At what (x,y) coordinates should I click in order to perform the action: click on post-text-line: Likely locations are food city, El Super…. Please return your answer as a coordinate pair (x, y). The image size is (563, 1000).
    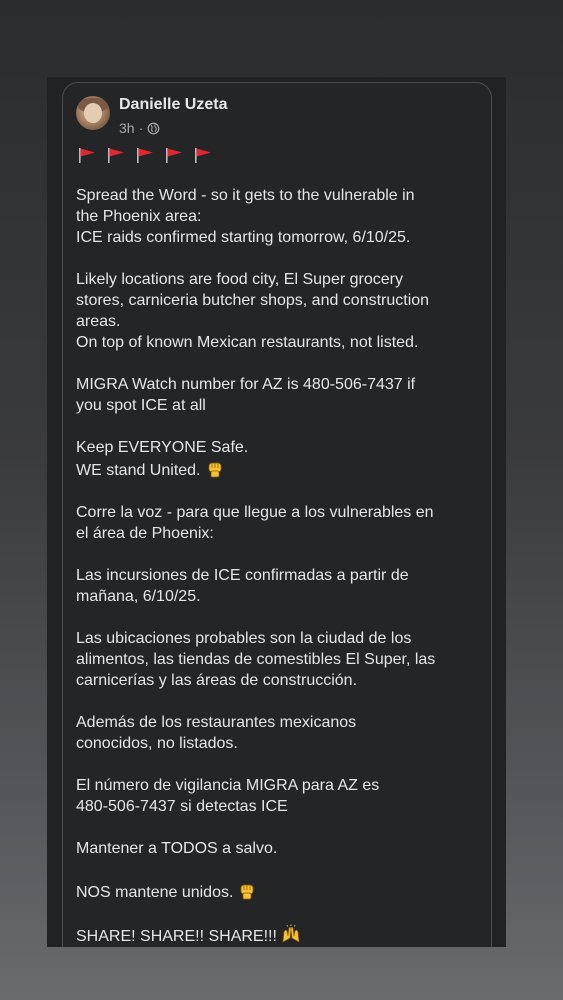
    Looking at the image, I should click on (239, 279).